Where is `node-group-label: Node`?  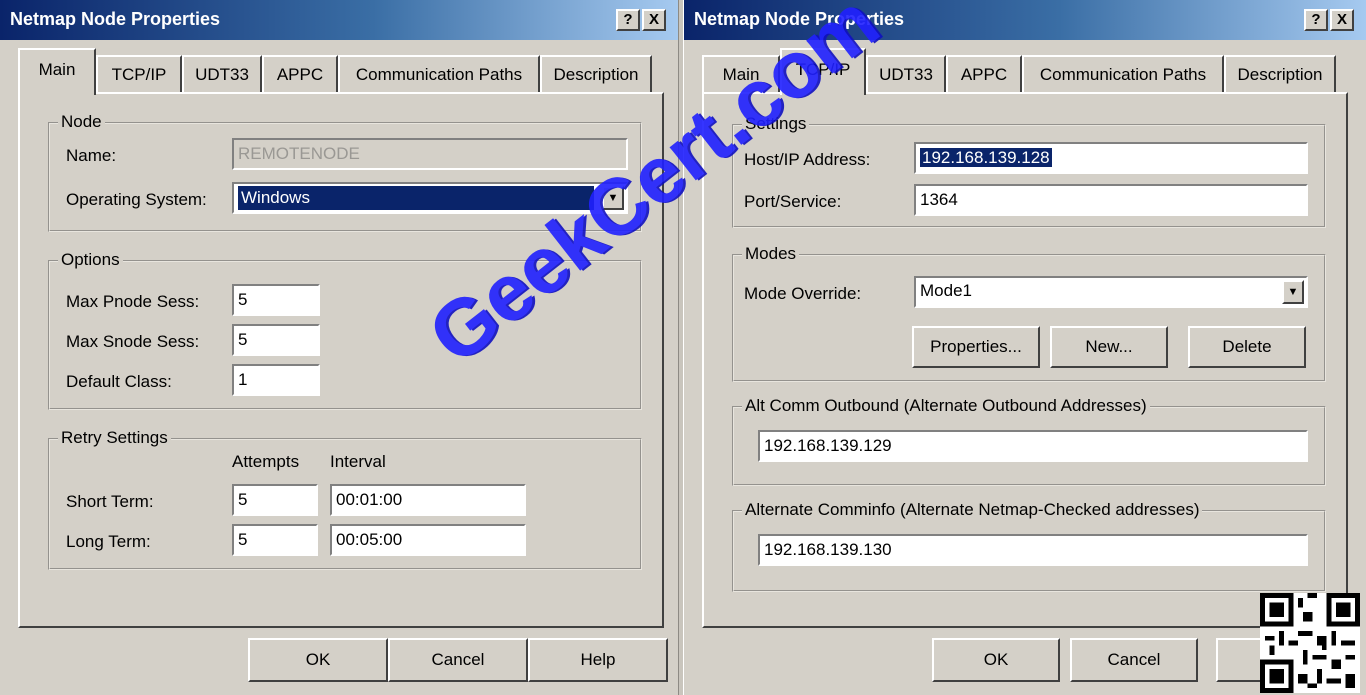
node-group-label: Node is located at coordinates (81, 122).